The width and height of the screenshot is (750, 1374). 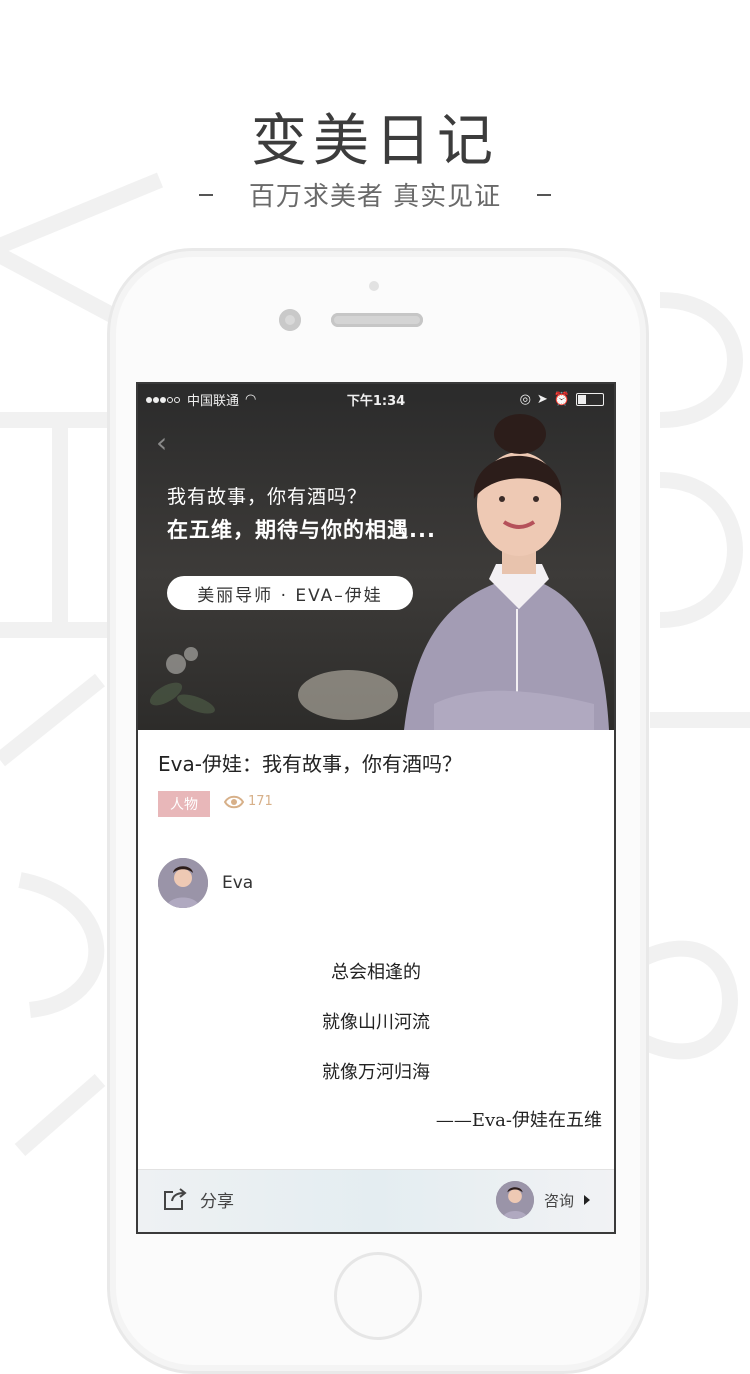 I want to click on article-title: Eva-伊娃：我有故事，你有酒吗？, so click(x=310, y=764).